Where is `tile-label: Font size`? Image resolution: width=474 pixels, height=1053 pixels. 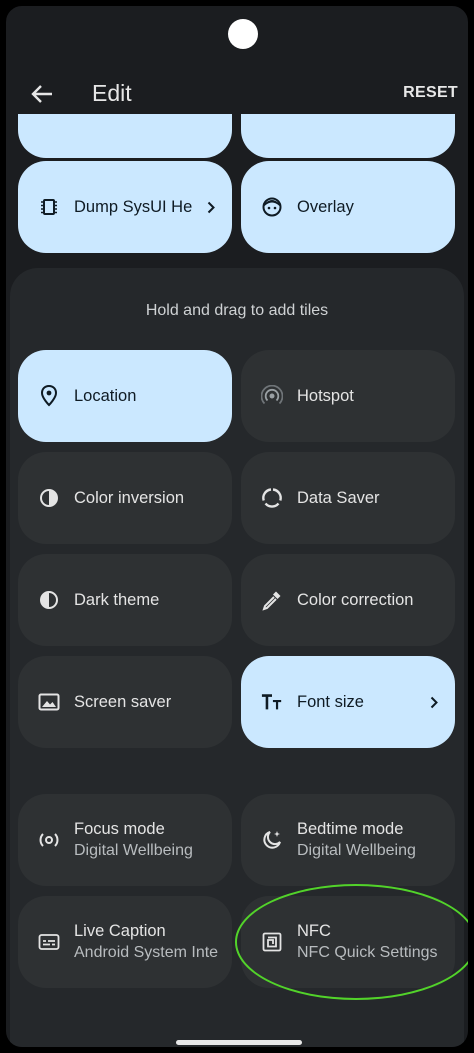
tile-label: Font size is located at coordinates (330, 701).